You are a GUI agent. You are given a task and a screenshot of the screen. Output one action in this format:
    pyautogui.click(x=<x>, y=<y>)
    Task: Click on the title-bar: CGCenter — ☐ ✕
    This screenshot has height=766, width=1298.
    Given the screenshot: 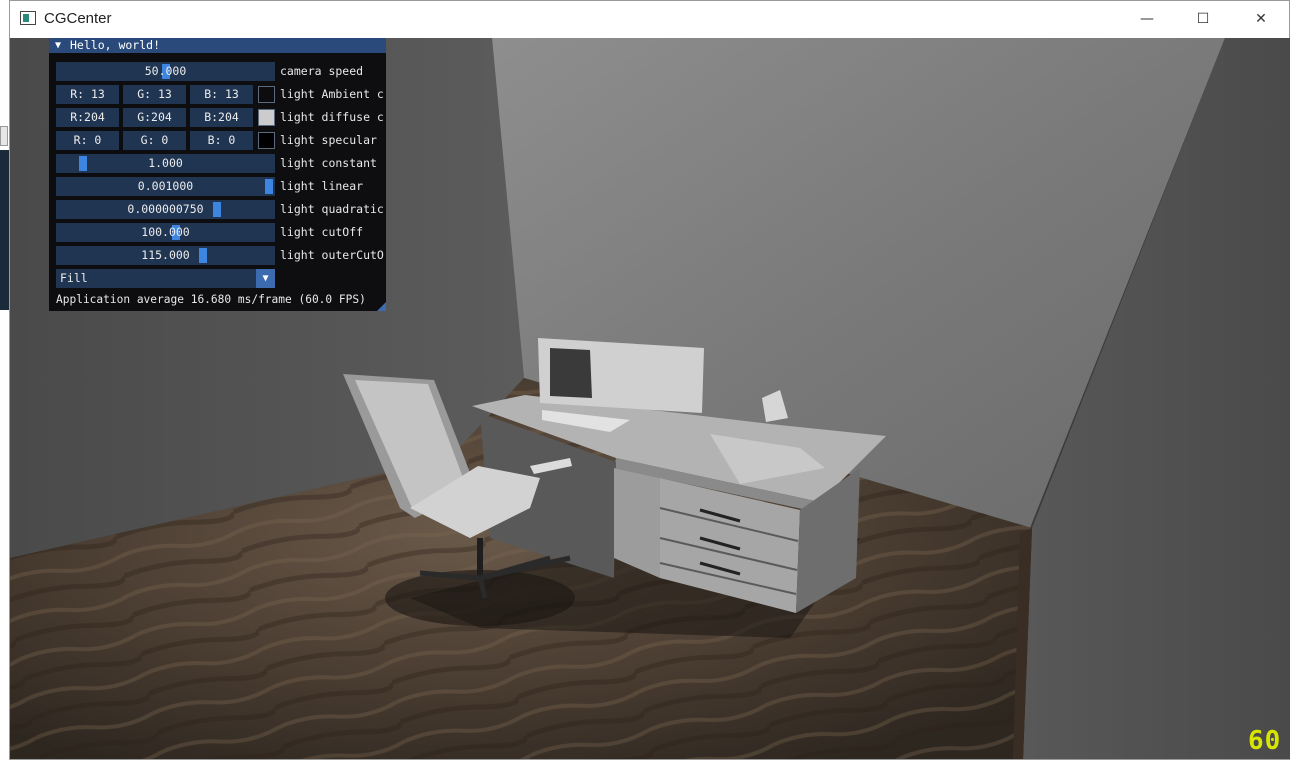 What is the action you would take?
    pyautogui.click(x=649, y=19)
    